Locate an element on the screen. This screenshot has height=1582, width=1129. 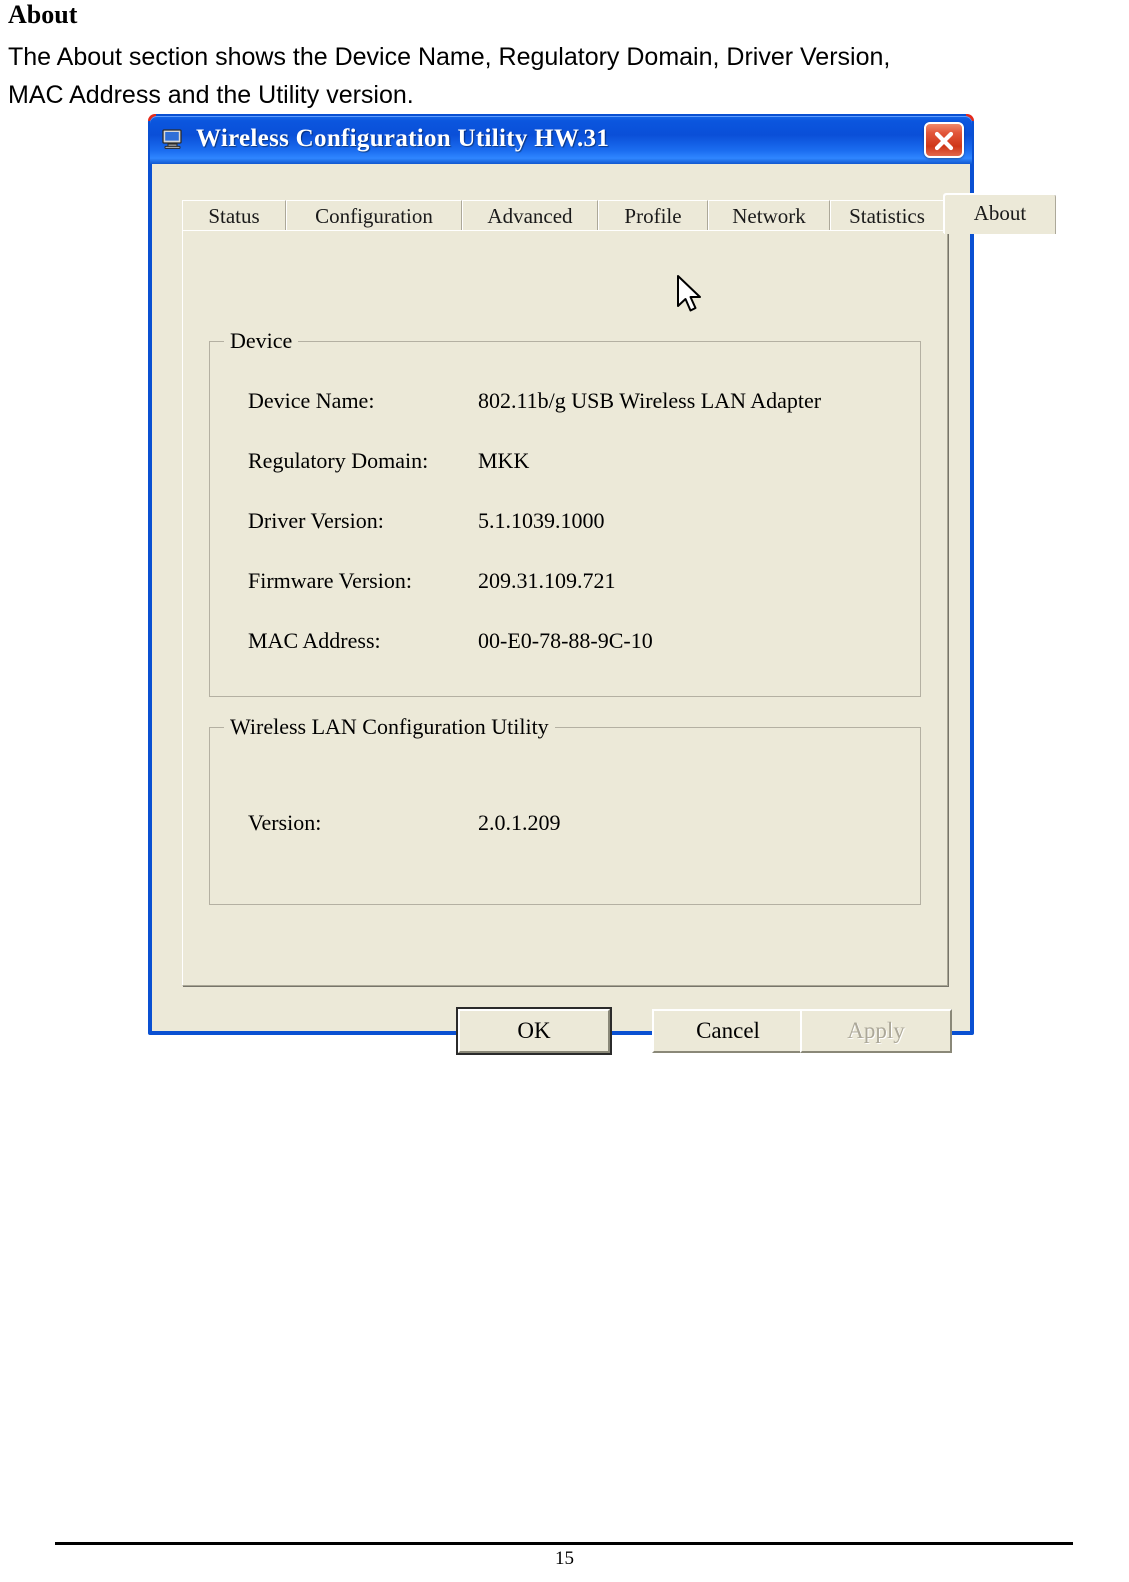
ok-button: OK is located at coordinates (534, 1031).